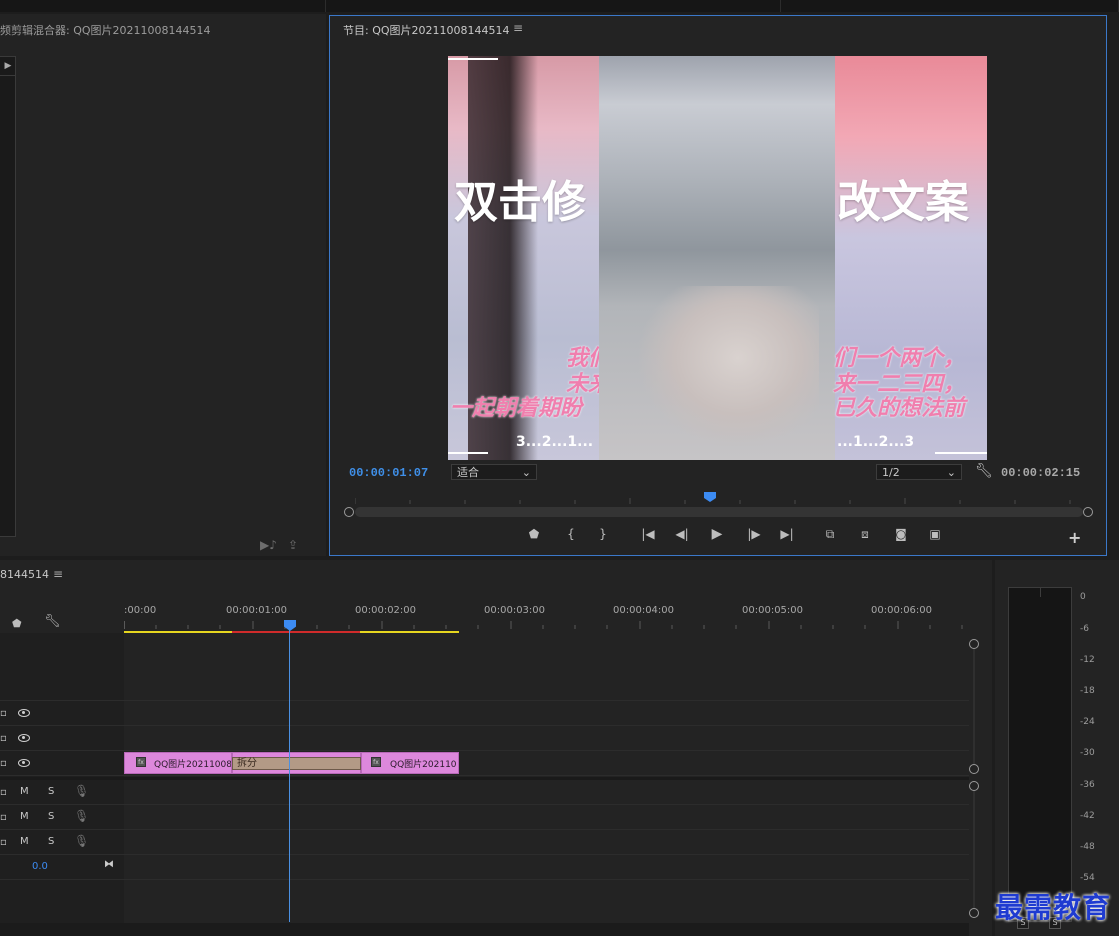  I want to click on ruler-label: 00:00:01:00, so click(257, 610).